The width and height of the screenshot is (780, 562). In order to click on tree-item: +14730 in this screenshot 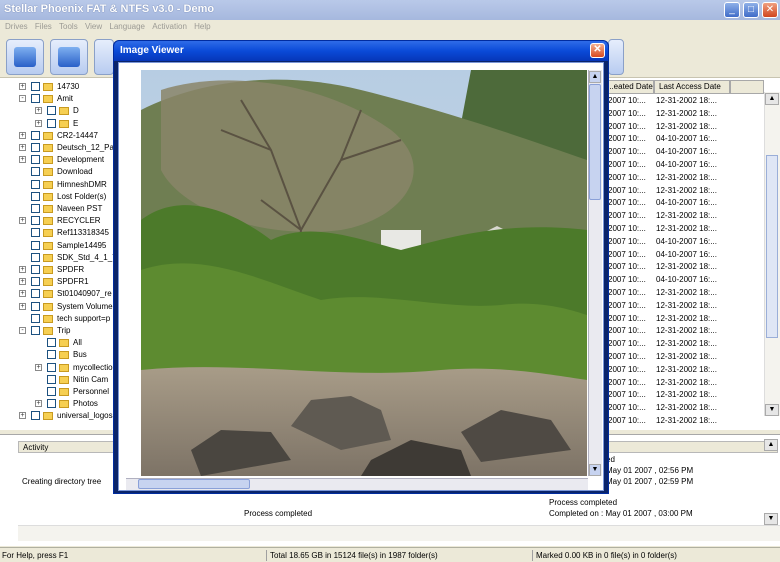, I will do `click(58, 87)`.